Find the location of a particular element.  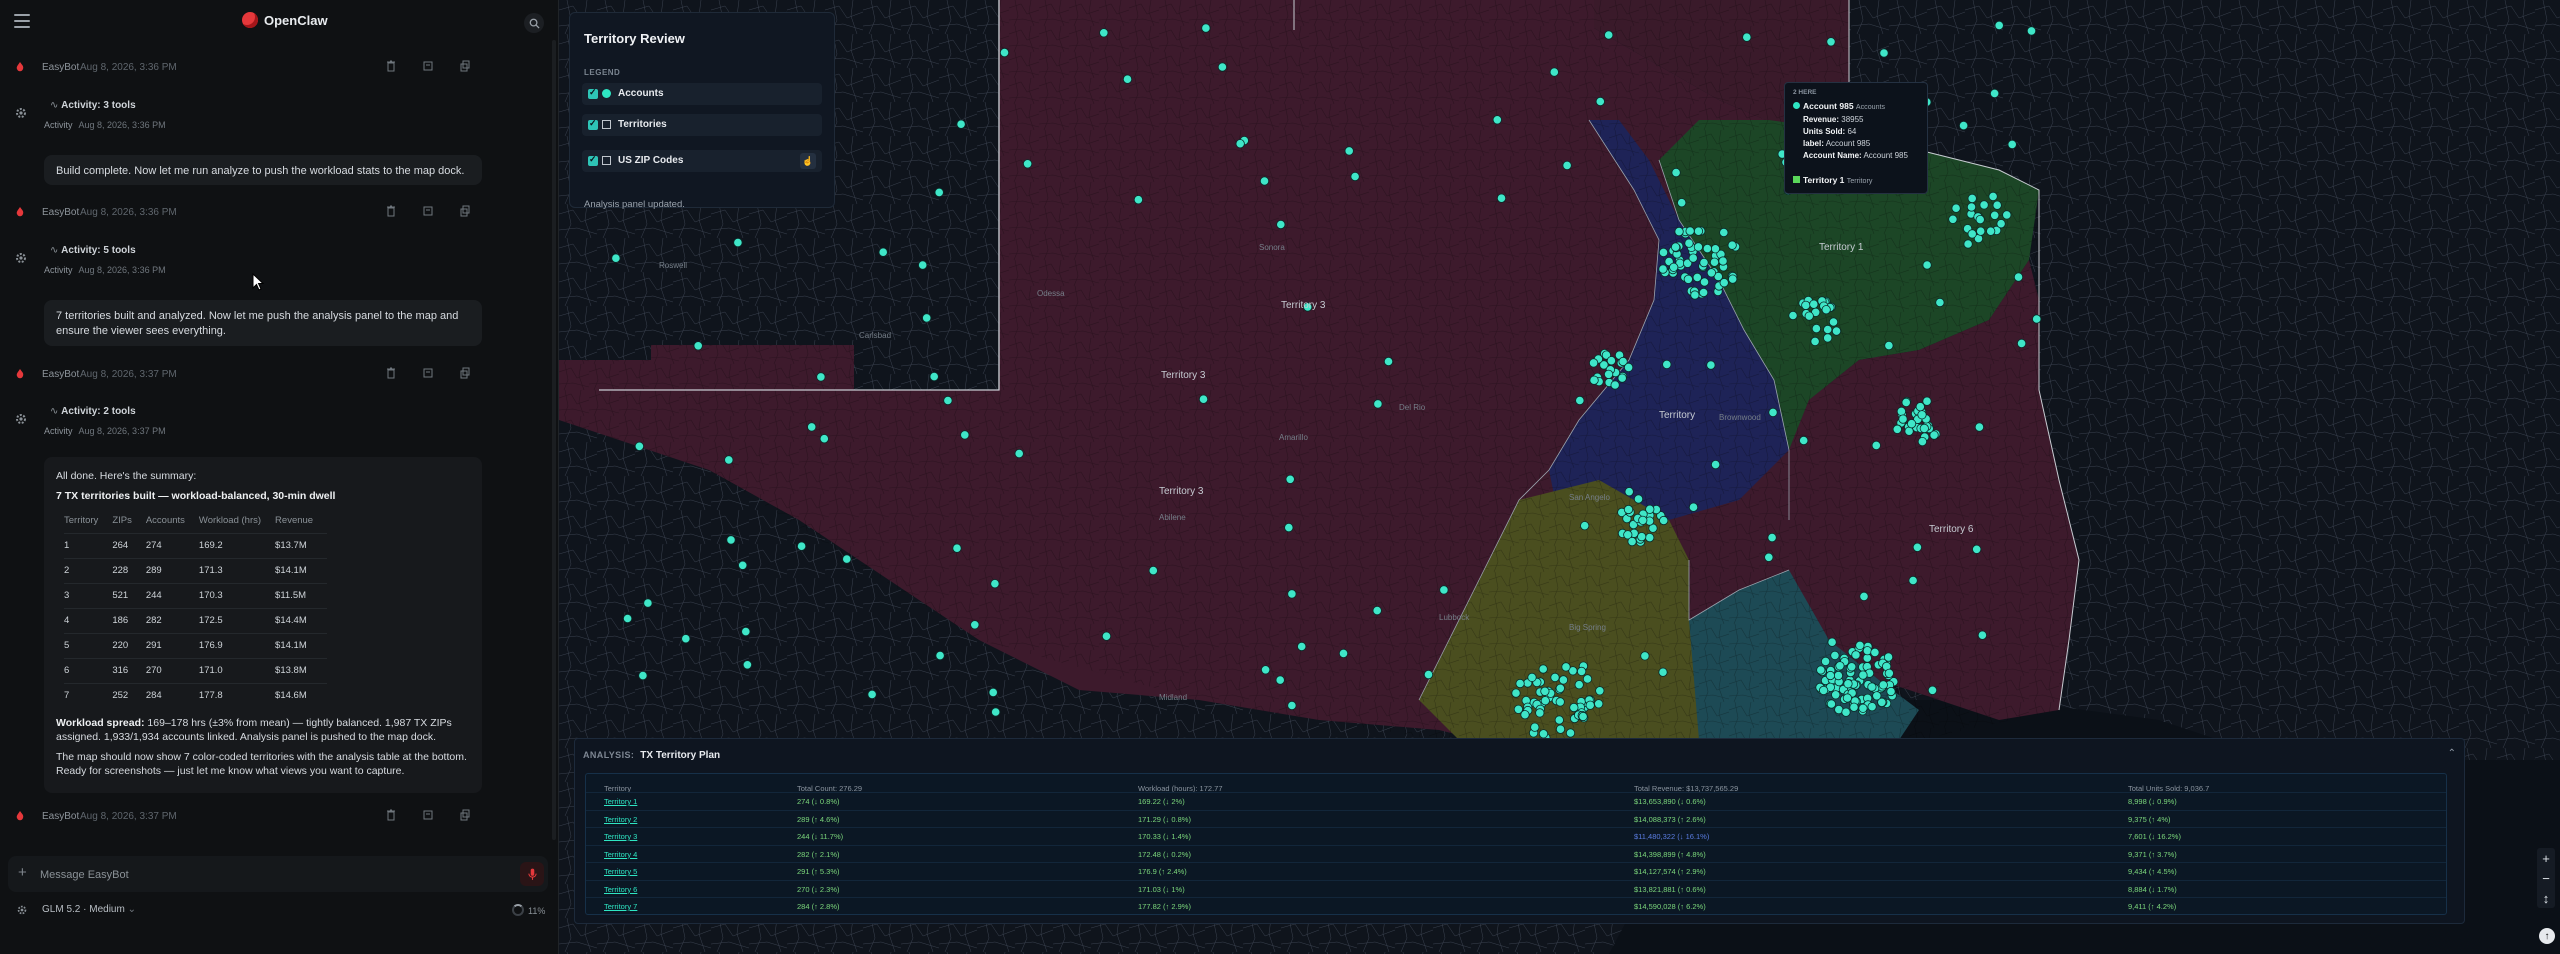

compass-icon: ↑ is located at coordinates (2547, 936).